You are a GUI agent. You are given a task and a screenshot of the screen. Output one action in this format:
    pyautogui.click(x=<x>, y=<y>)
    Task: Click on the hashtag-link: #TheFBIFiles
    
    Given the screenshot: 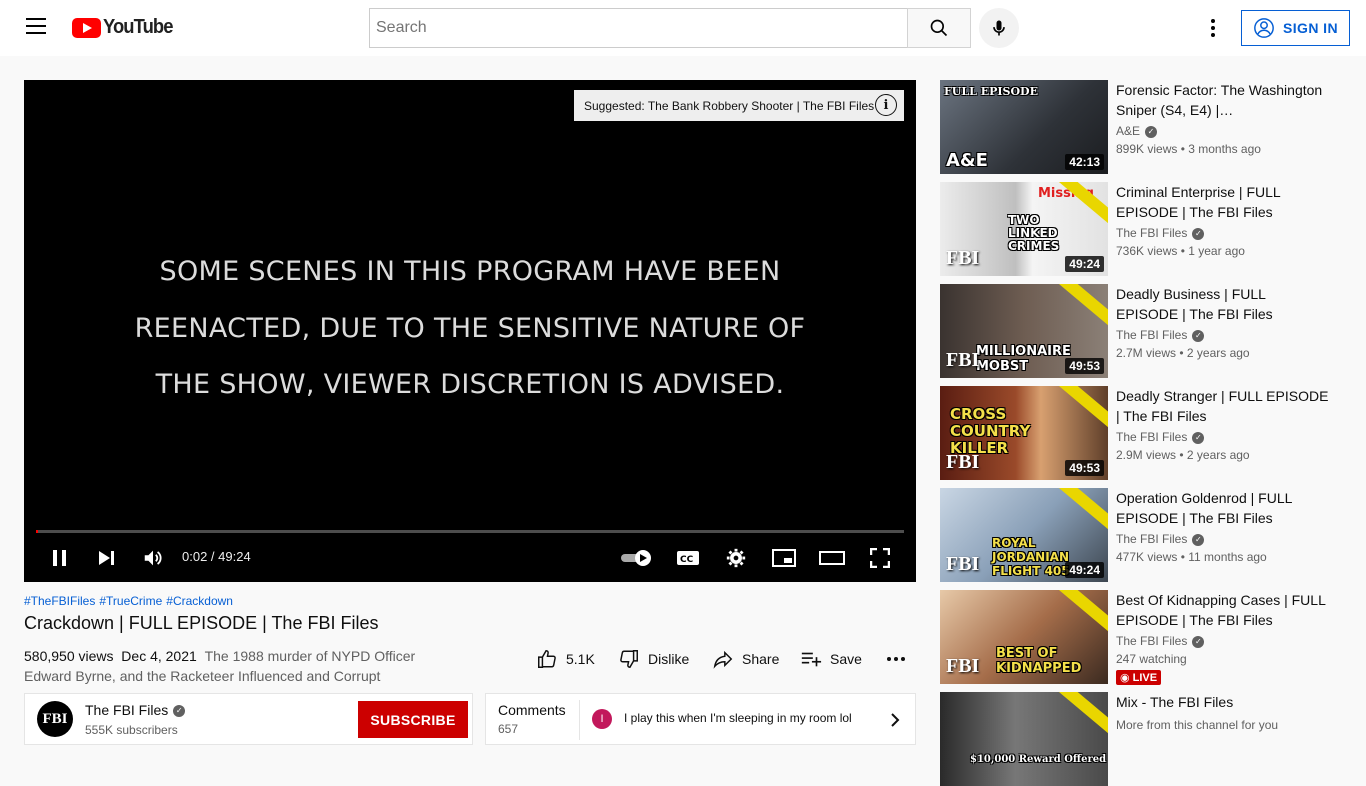 What is the action you would take?
    pyautogui.click(x=59, y=601)
    